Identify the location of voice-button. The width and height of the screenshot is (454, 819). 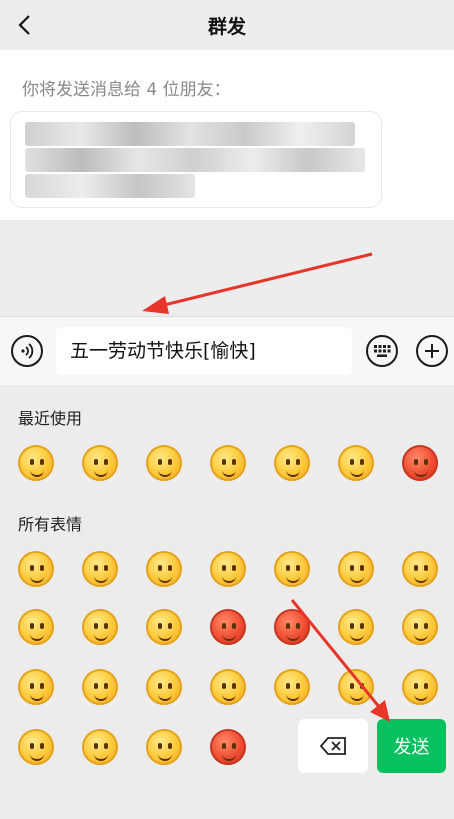
(27, 351).